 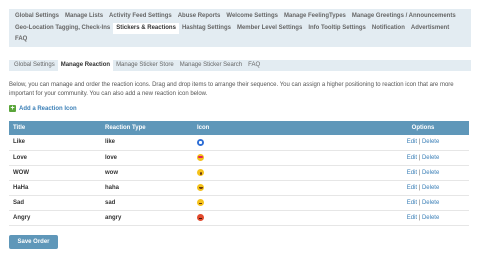 What do you see at coordinates (48, 108) in the screenshot?
I see `add-reaction-label: Add a Reaction Icon` at bounding box center [48, 108].